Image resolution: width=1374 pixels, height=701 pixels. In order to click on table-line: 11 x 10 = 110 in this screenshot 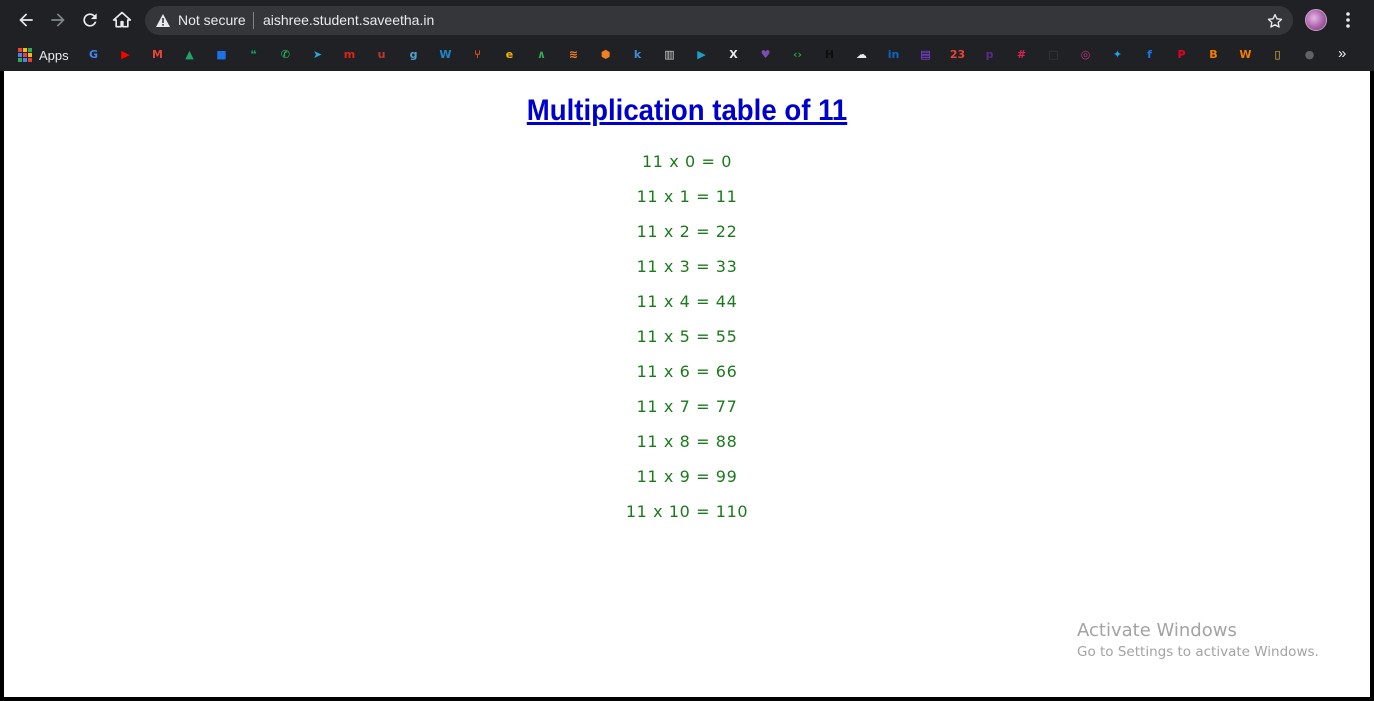, I will do `click(687, 511)`.